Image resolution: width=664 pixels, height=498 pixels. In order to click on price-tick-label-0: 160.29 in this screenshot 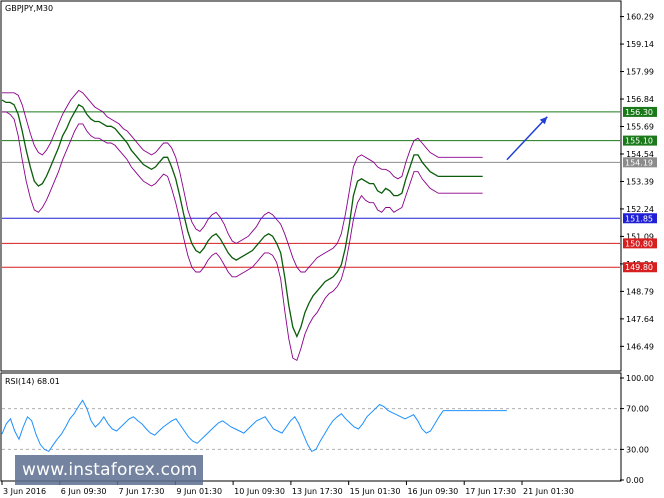, I will do `click(640, 17)`.